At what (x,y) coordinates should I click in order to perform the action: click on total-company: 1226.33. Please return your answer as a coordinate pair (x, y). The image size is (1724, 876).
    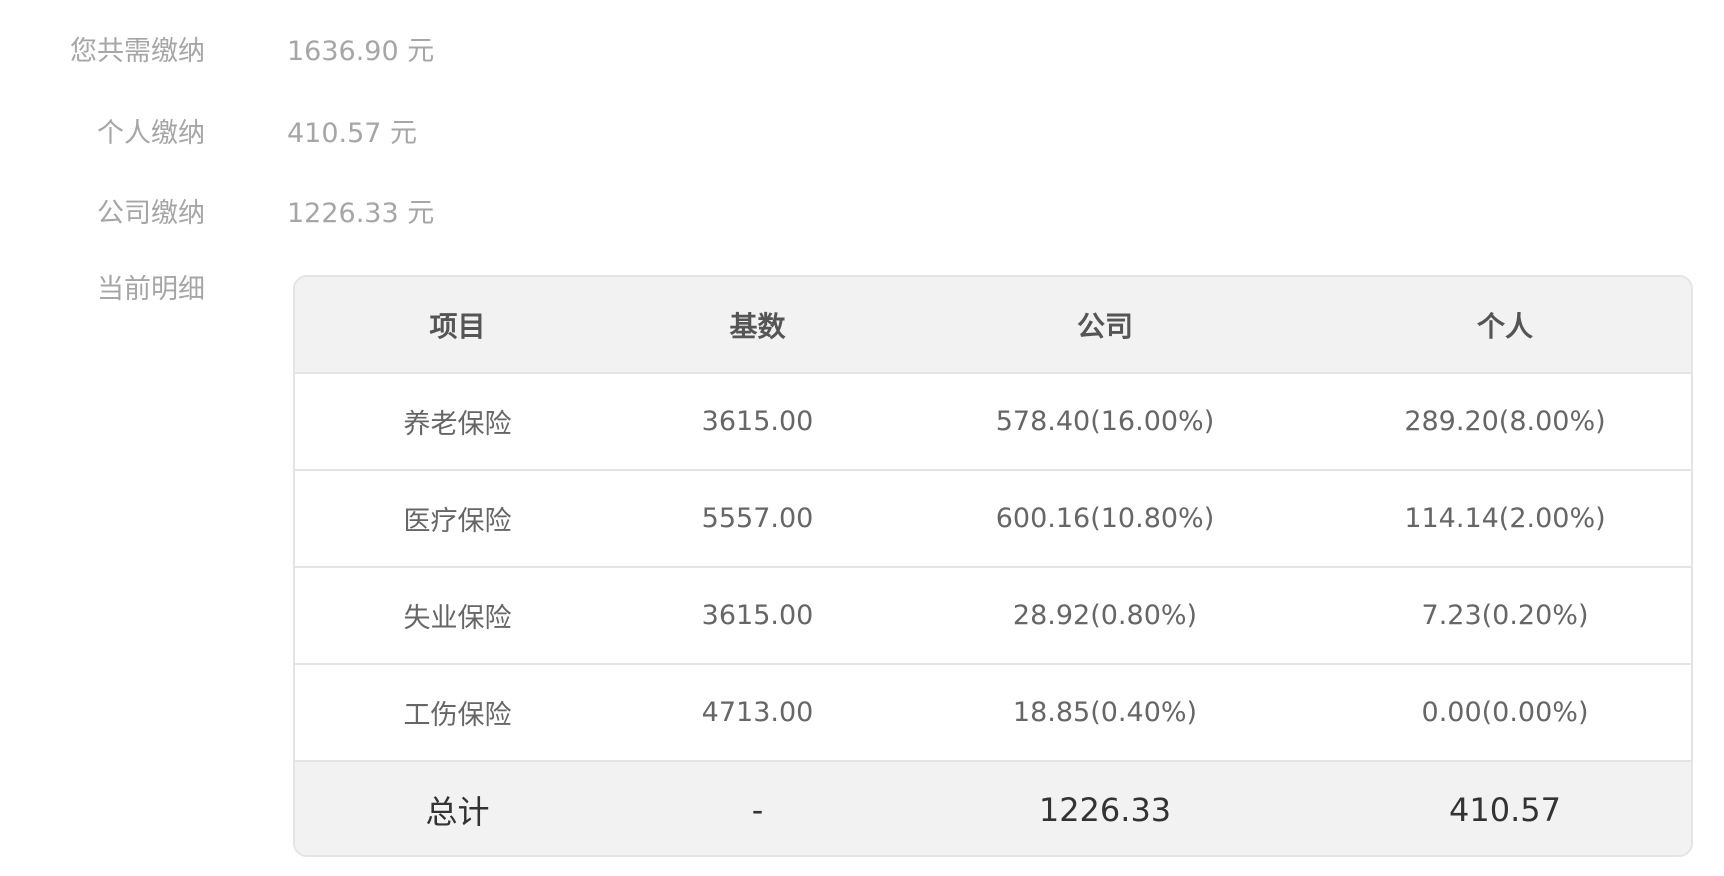
    Looking at the image, I should click on (1105, 809).